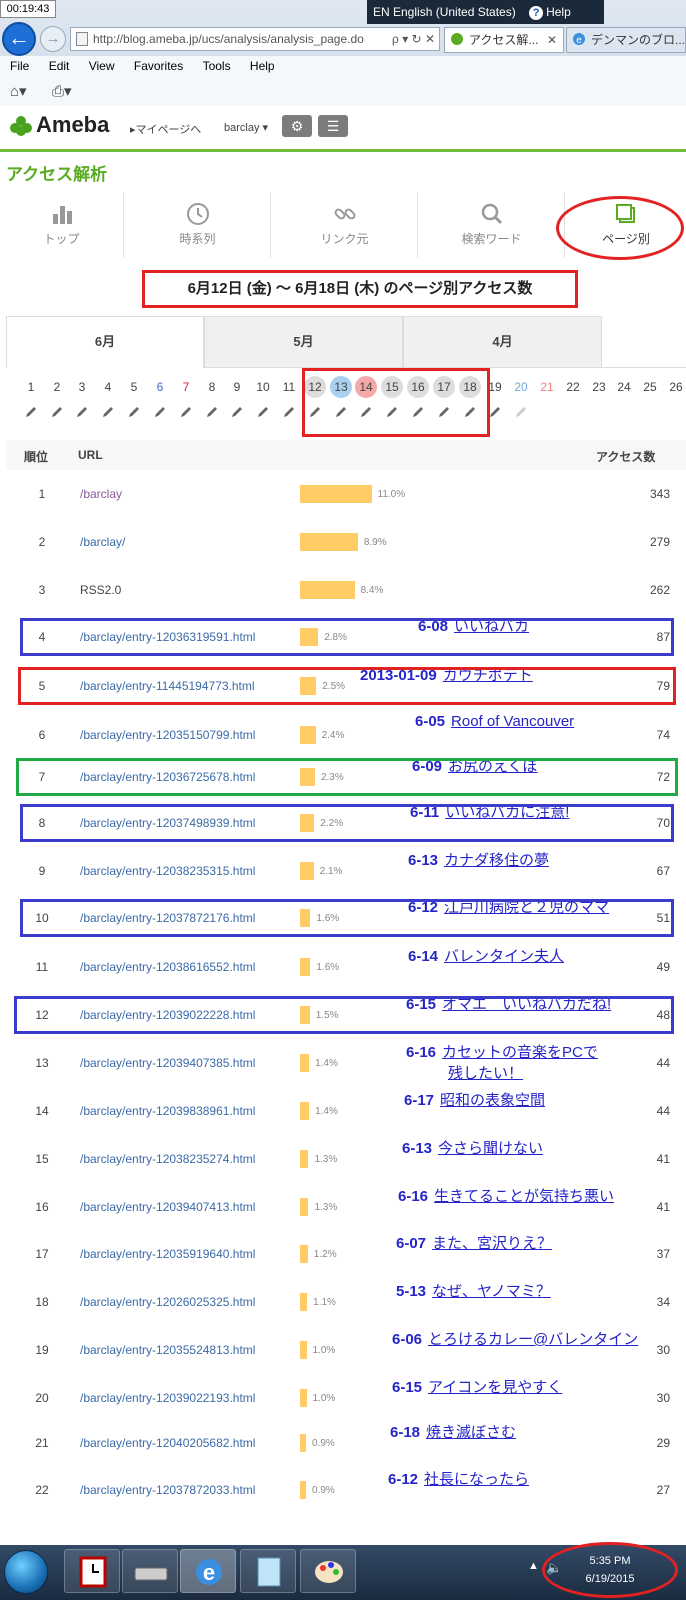 This screenshot has height=1600, width=686. I want to click on day-5: 5, so click(134, 387).